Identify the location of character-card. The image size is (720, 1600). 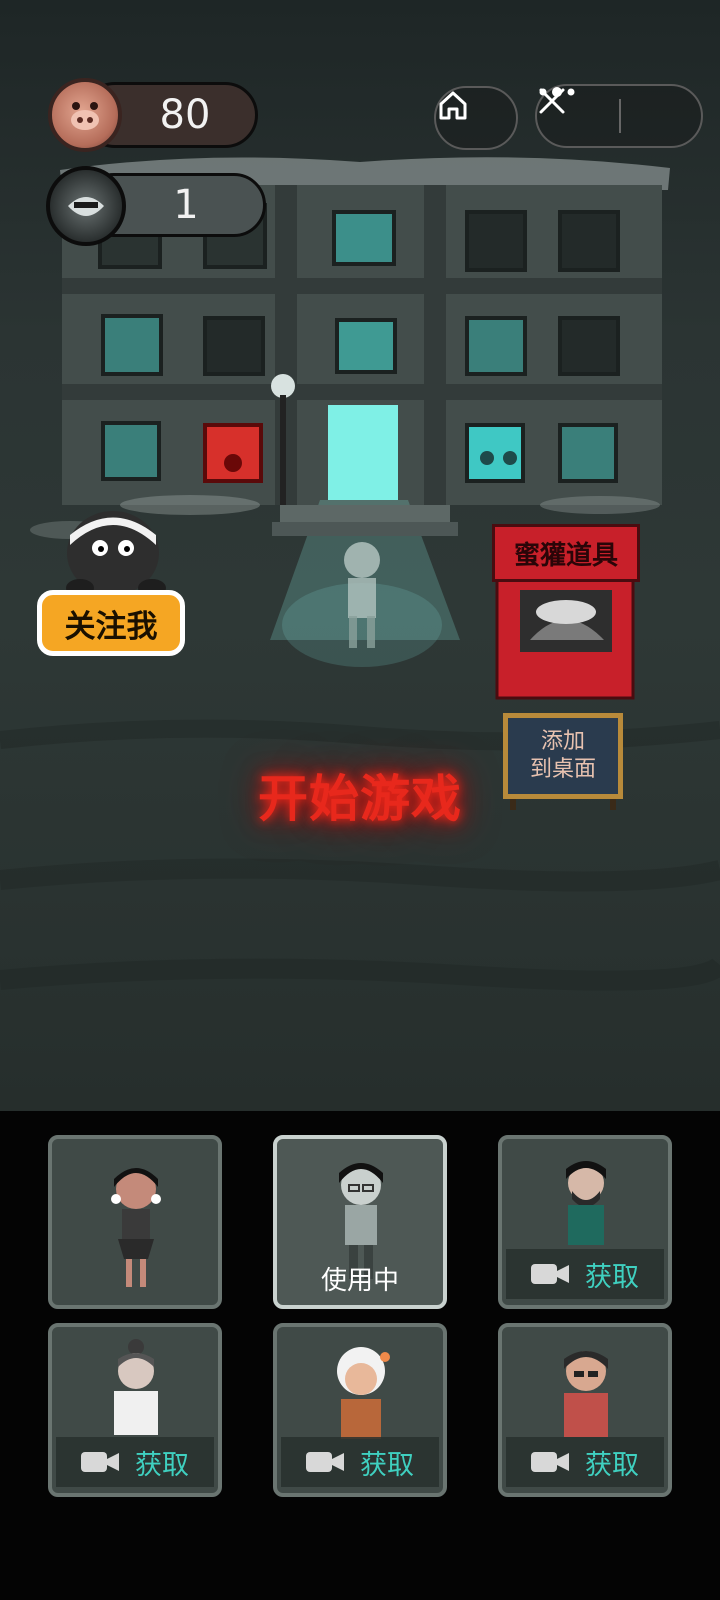
(135, 1222).